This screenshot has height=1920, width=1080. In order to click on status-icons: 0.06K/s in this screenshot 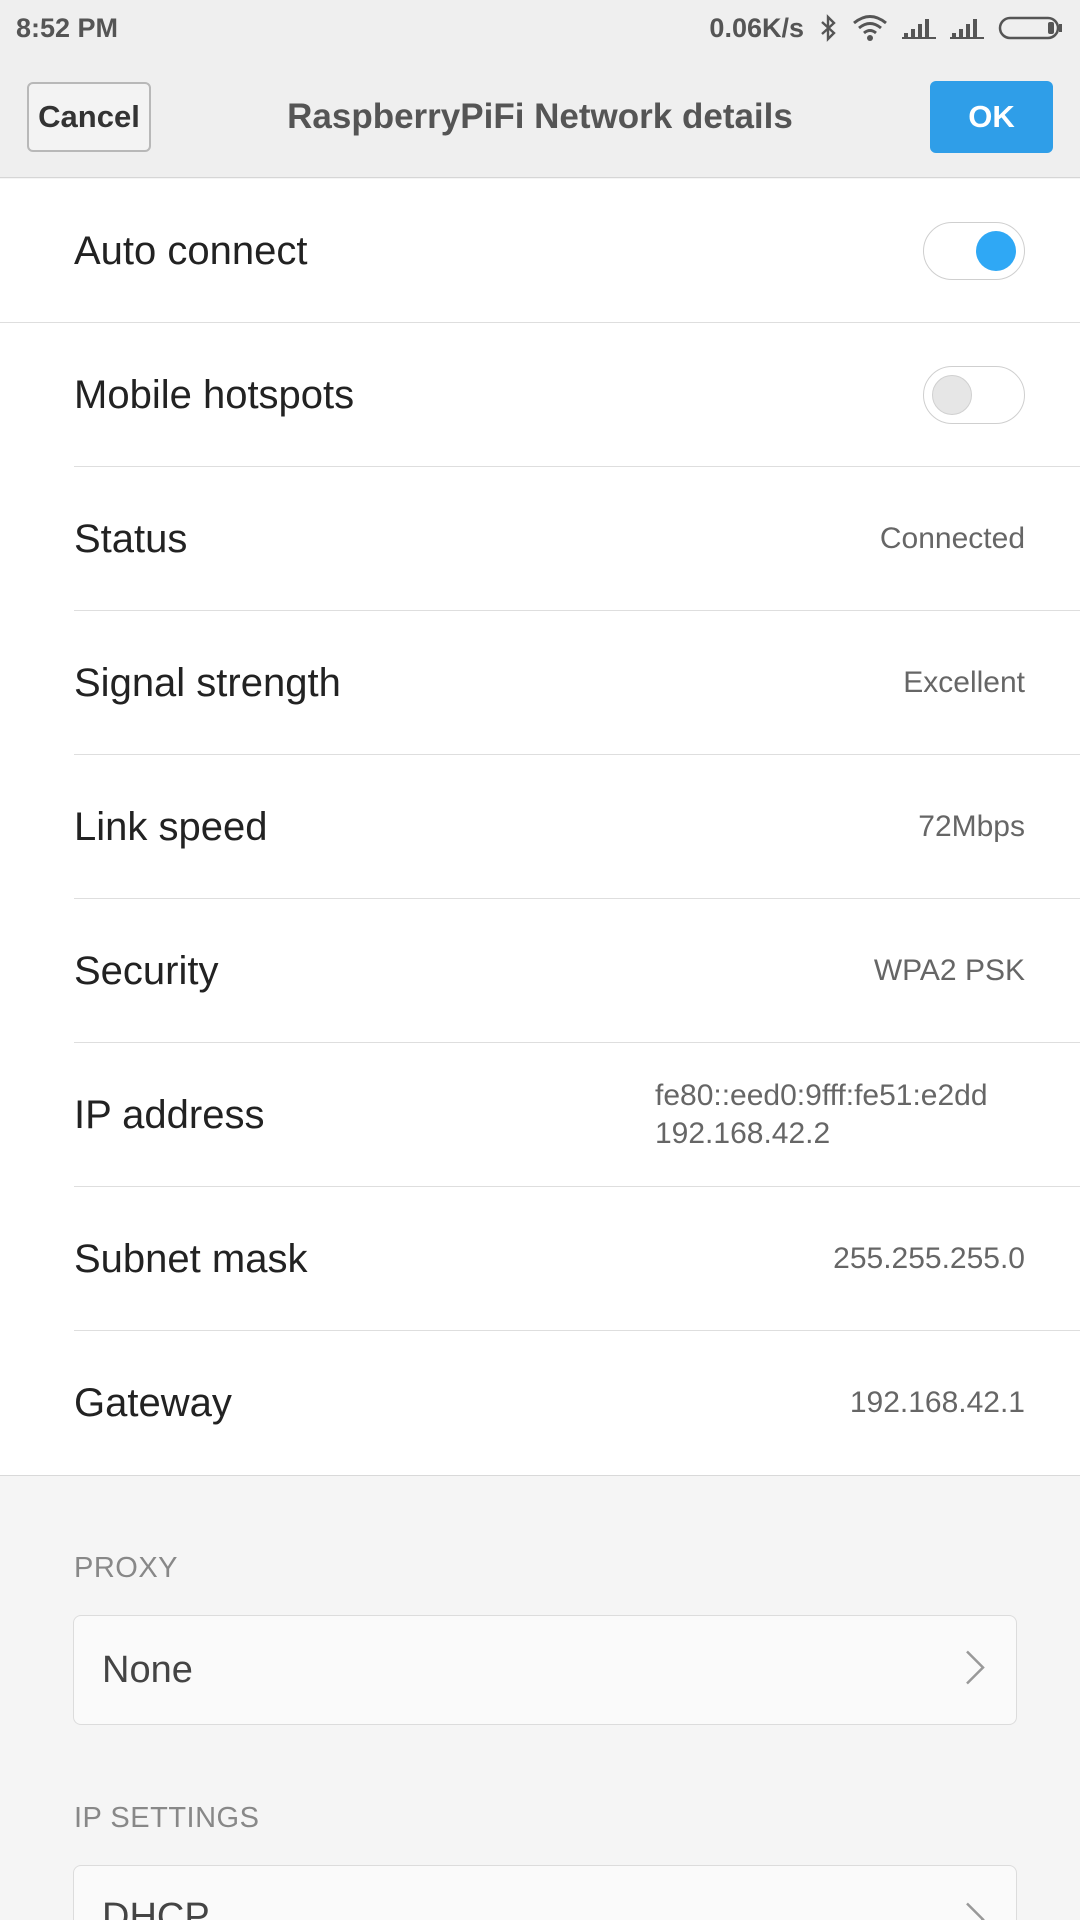, I will do `click(886, 28)`.